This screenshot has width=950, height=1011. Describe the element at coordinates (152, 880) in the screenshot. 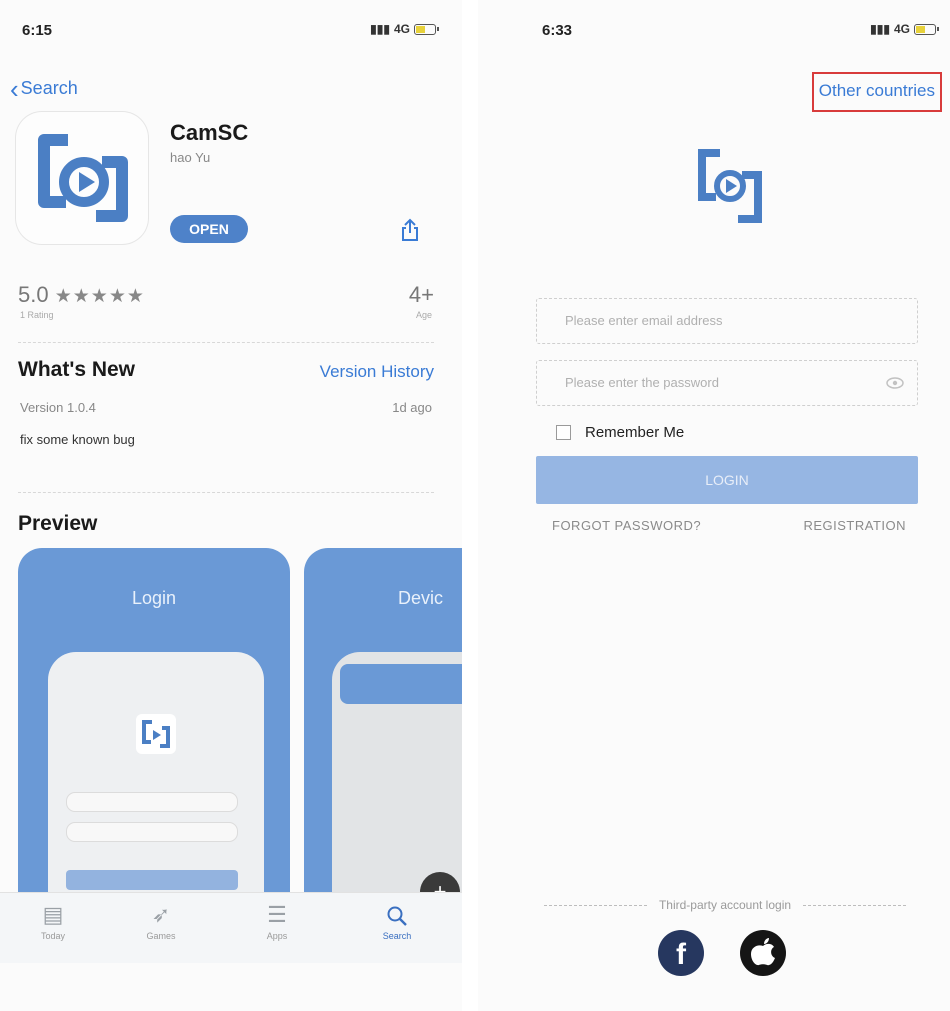

I see `preview-login-button` at that location.